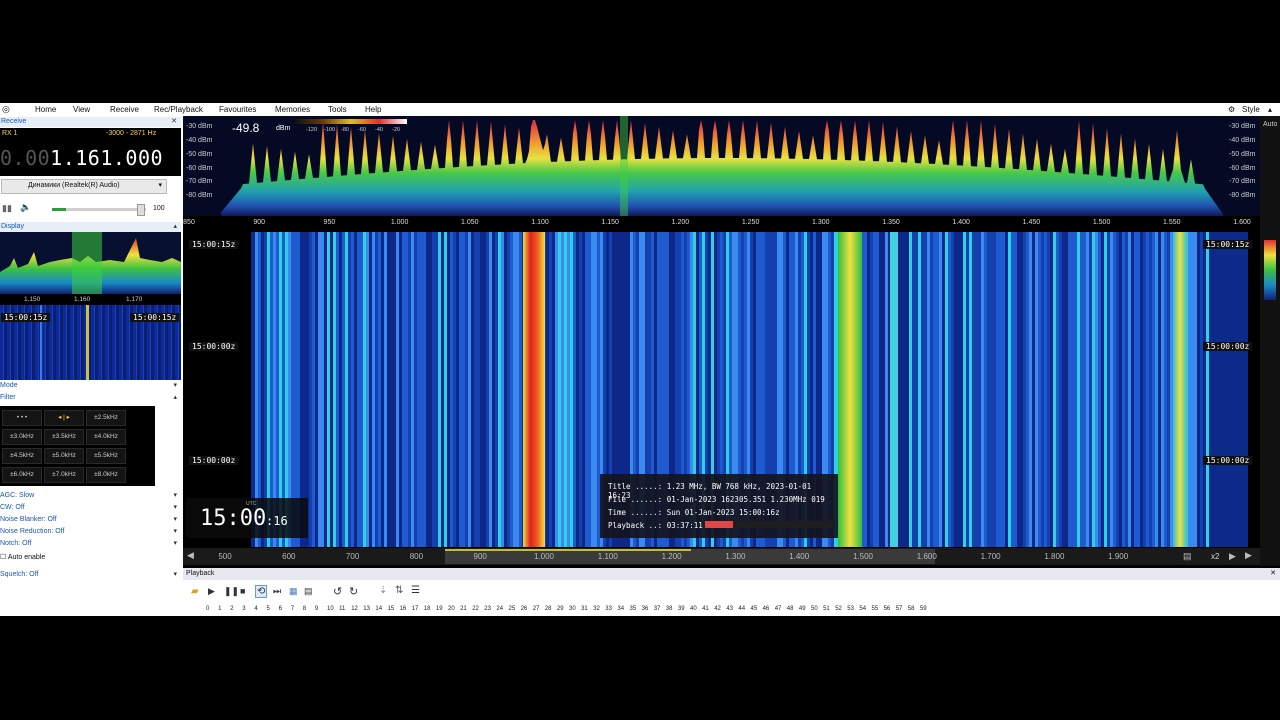 The width and height of the screenshot is (1280, 720). I want to click on ruler-second: 39, so click(681, 609).